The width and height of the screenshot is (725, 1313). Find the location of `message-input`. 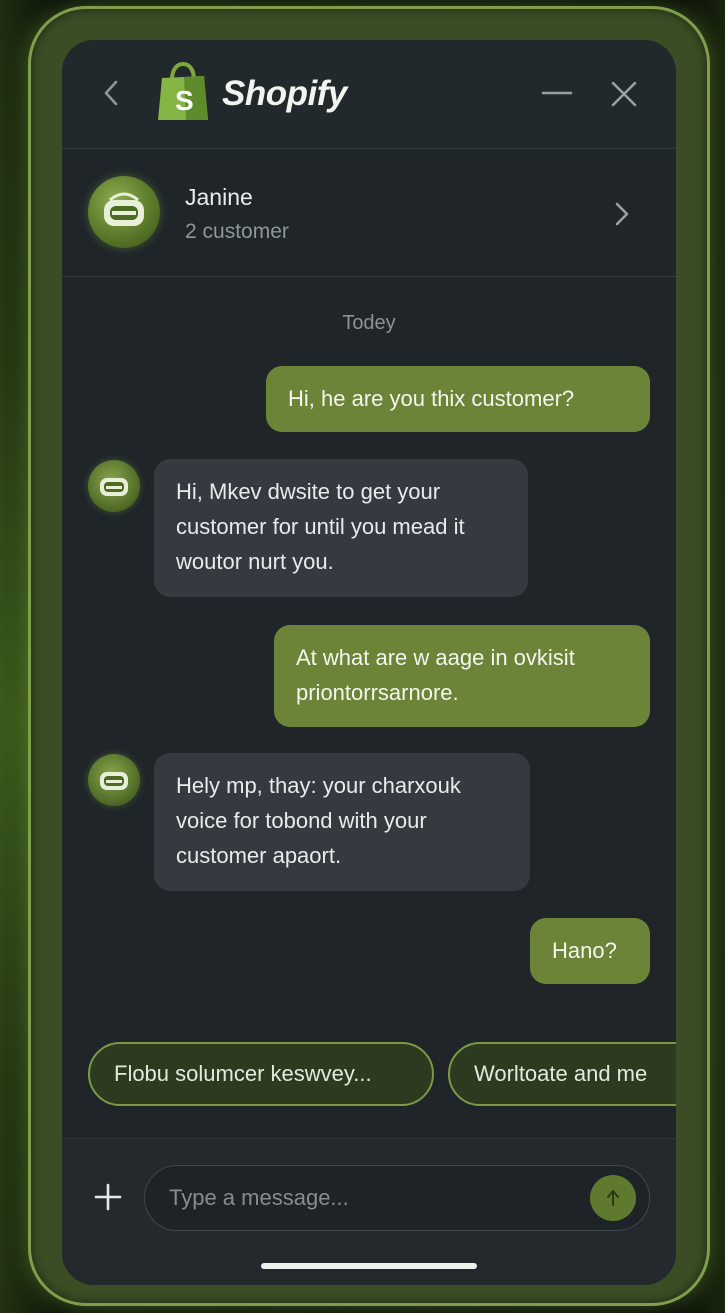

message-input is located at coordinates (397, 1198).